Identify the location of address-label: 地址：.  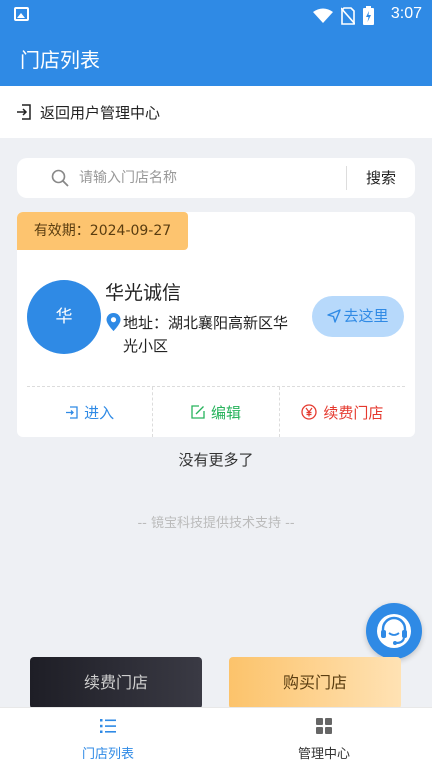
(146, 323).